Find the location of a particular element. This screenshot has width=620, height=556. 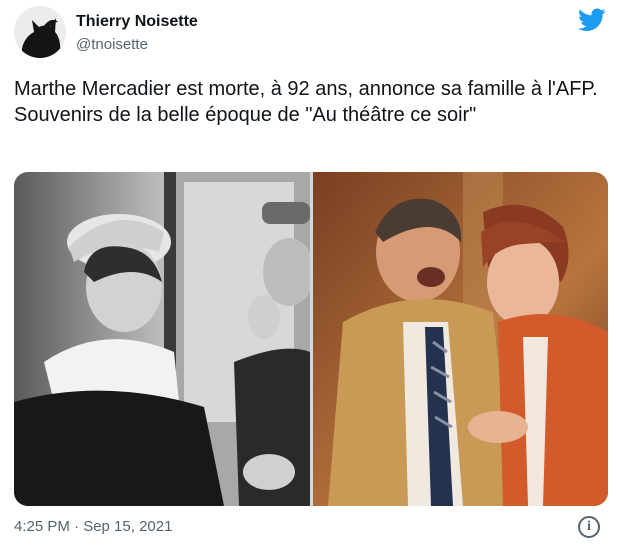

author-handle: @tnoisette is located at coordinates (112, 44).